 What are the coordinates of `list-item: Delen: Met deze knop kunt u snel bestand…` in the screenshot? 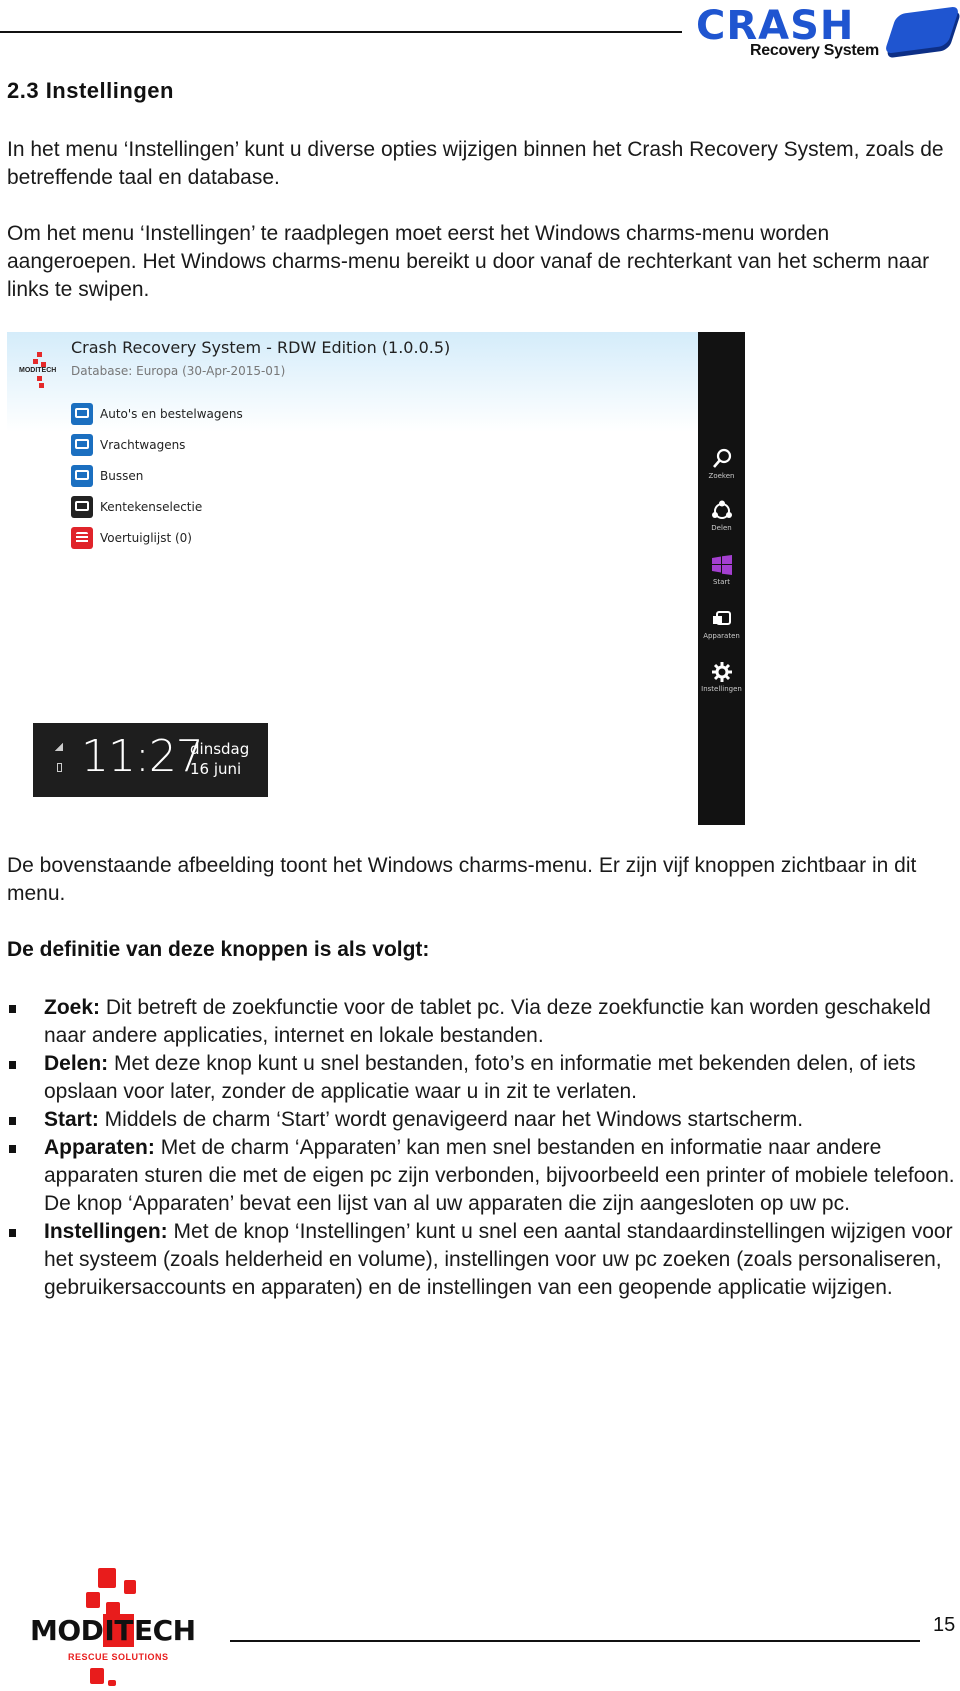 It's located at (482, 1078).